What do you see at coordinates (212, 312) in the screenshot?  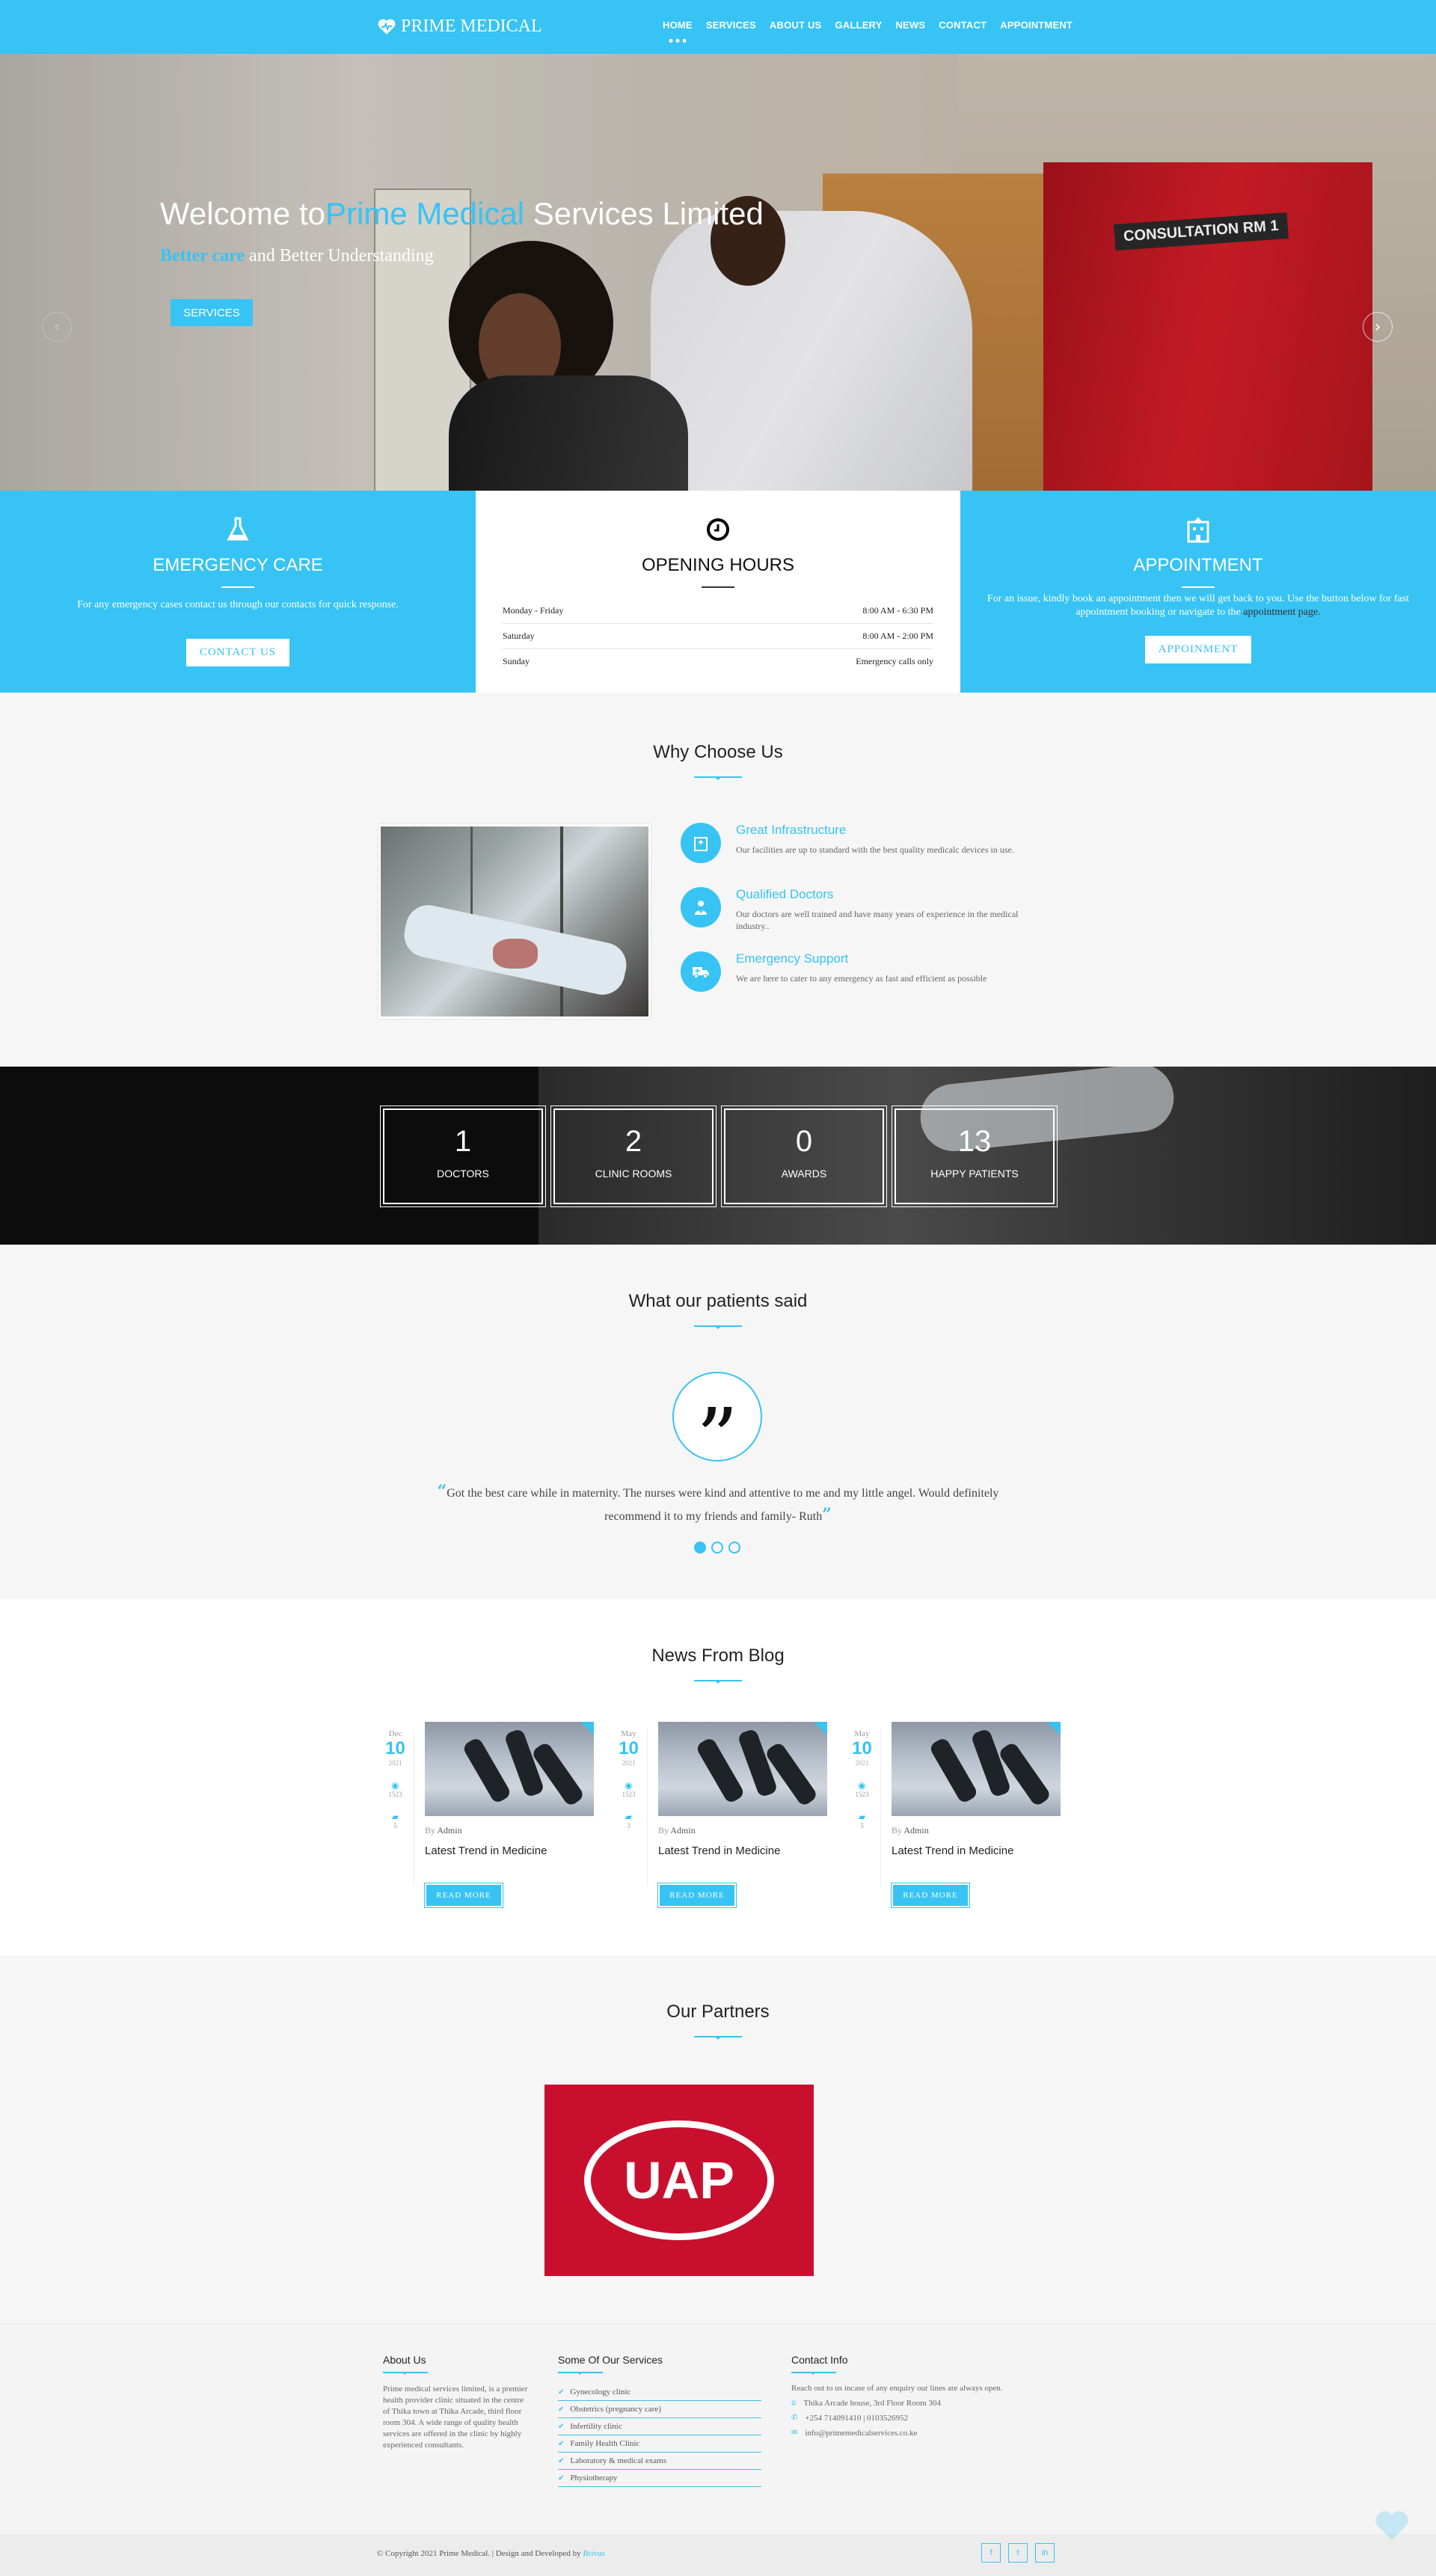 I see `services-button: SERVICES` at bounding box center [212, 312].